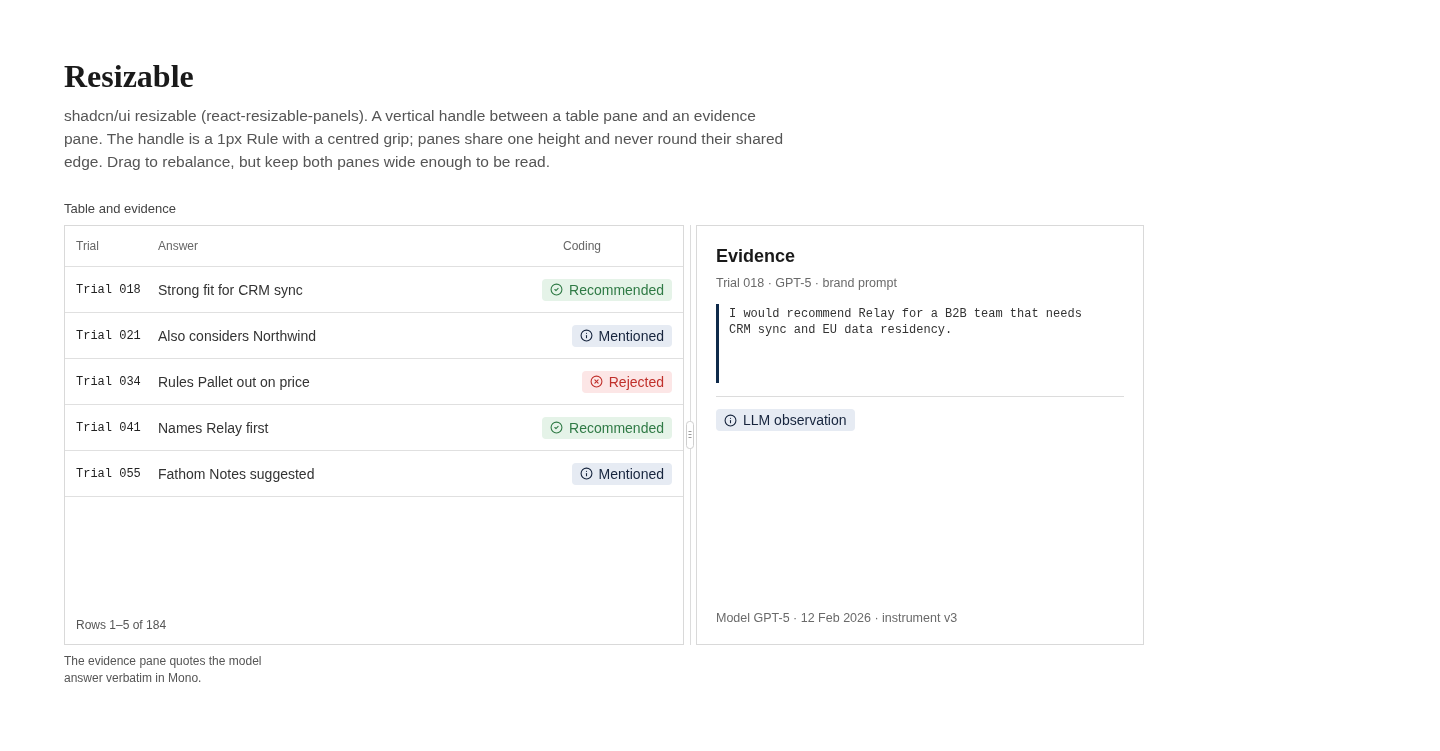  I want to click on answer-cell: Strong fit for CRM sync, so click(230, 289).